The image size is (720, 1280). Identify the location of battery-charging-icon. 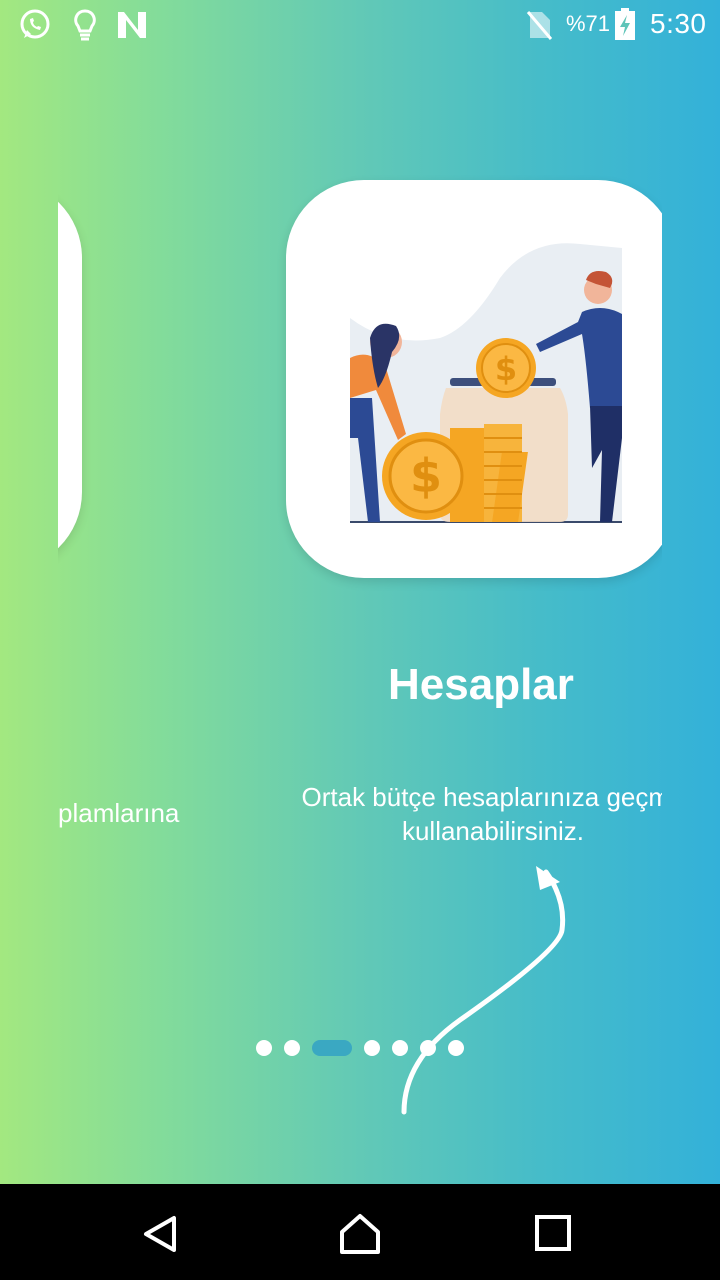
(625, 26).